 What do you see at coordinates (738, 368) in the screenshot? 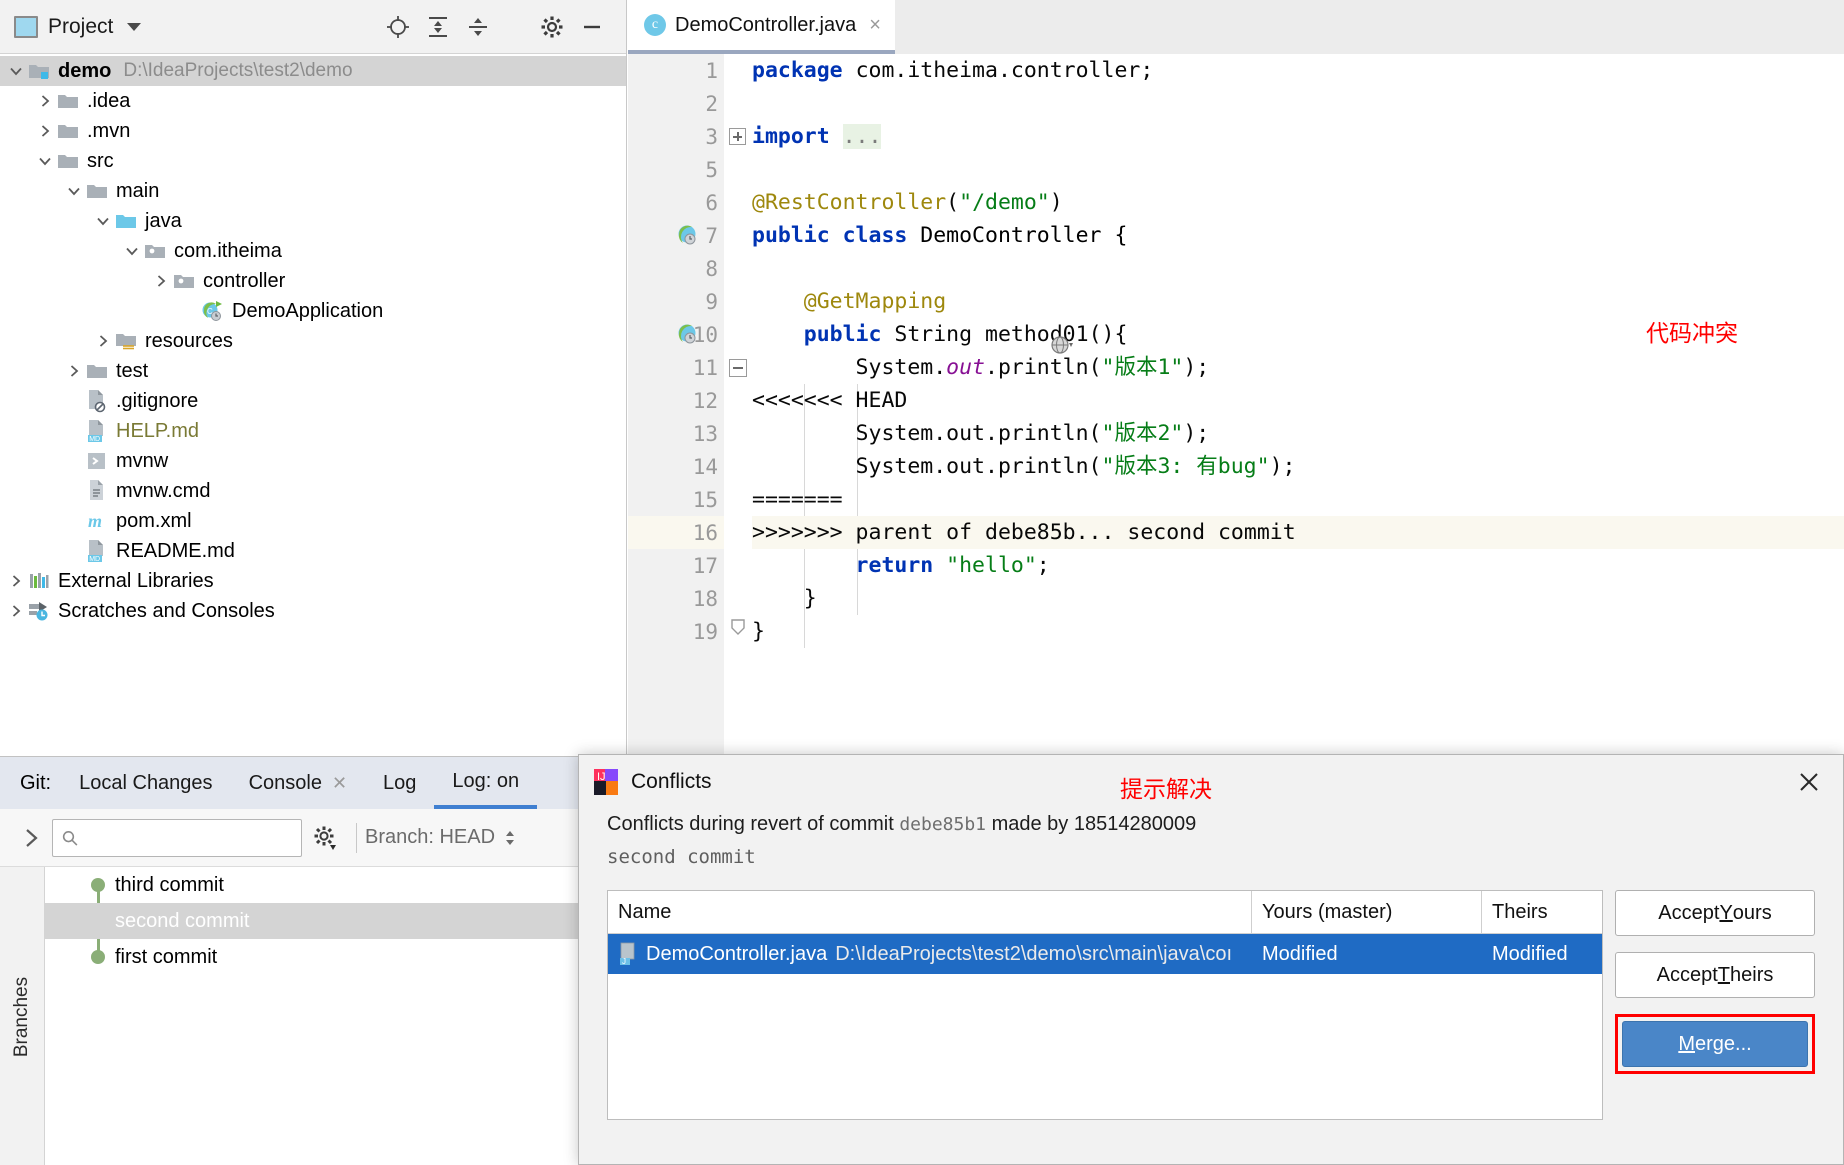
I see `fold-collapse-method-icon` at bounding box center [738, 368].